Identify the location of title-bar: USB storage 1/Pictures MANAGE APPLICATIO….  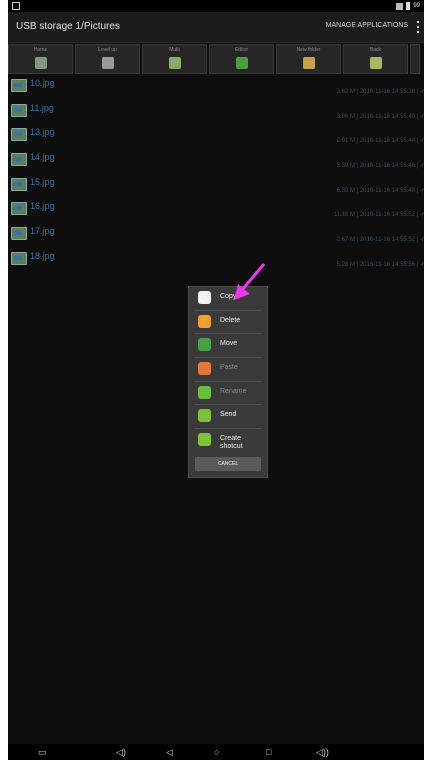
(216, 27).